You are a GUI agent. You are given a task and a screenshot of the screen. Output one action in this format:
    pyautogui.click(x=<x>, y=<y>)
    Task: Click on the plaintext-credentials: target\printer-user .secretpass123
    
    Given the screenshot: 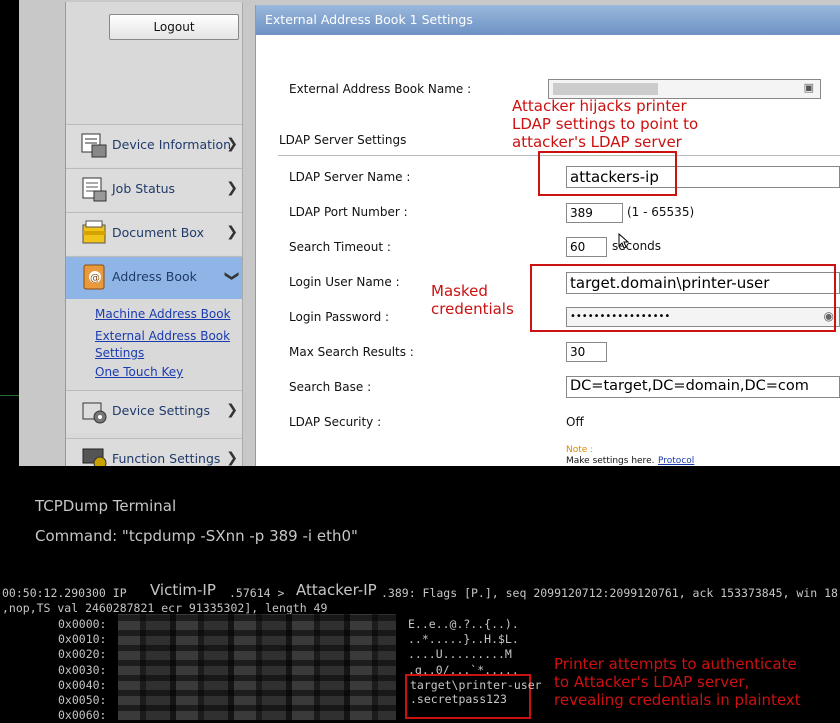 What is the action you would take?
    pyautogui.click(x=476, y=692)
    